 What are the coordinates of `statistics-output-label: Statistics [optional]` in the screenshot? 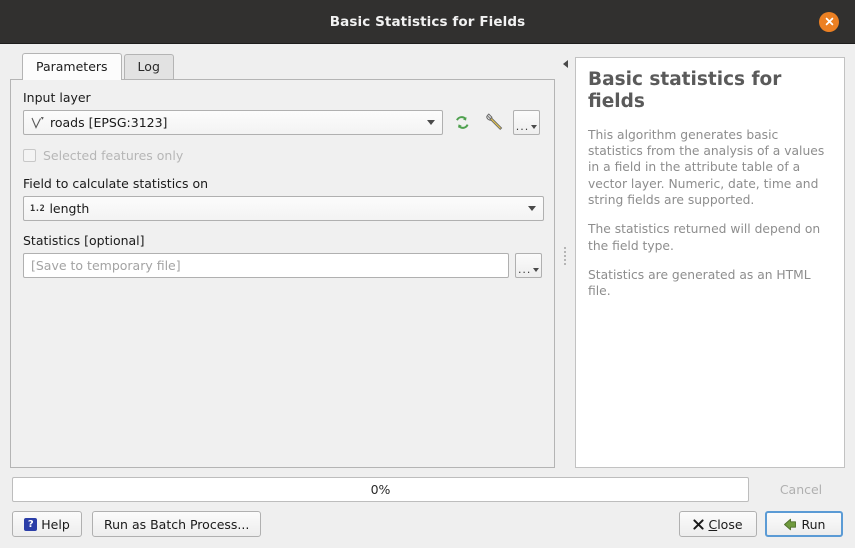 It's located at (84, 240).